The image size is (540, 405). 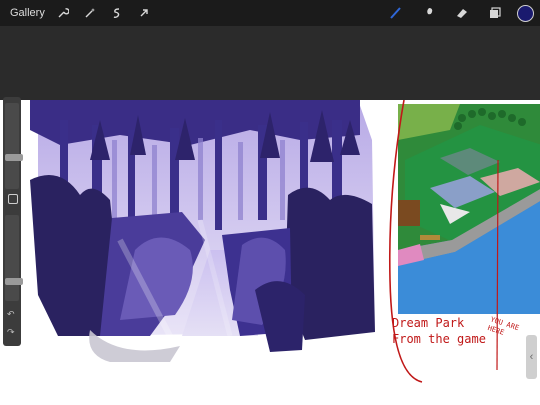 What do you see at coordinates (14, 282) in the screenshot?
I see `brush-opacity-knob` at bounding box center [14, 282].